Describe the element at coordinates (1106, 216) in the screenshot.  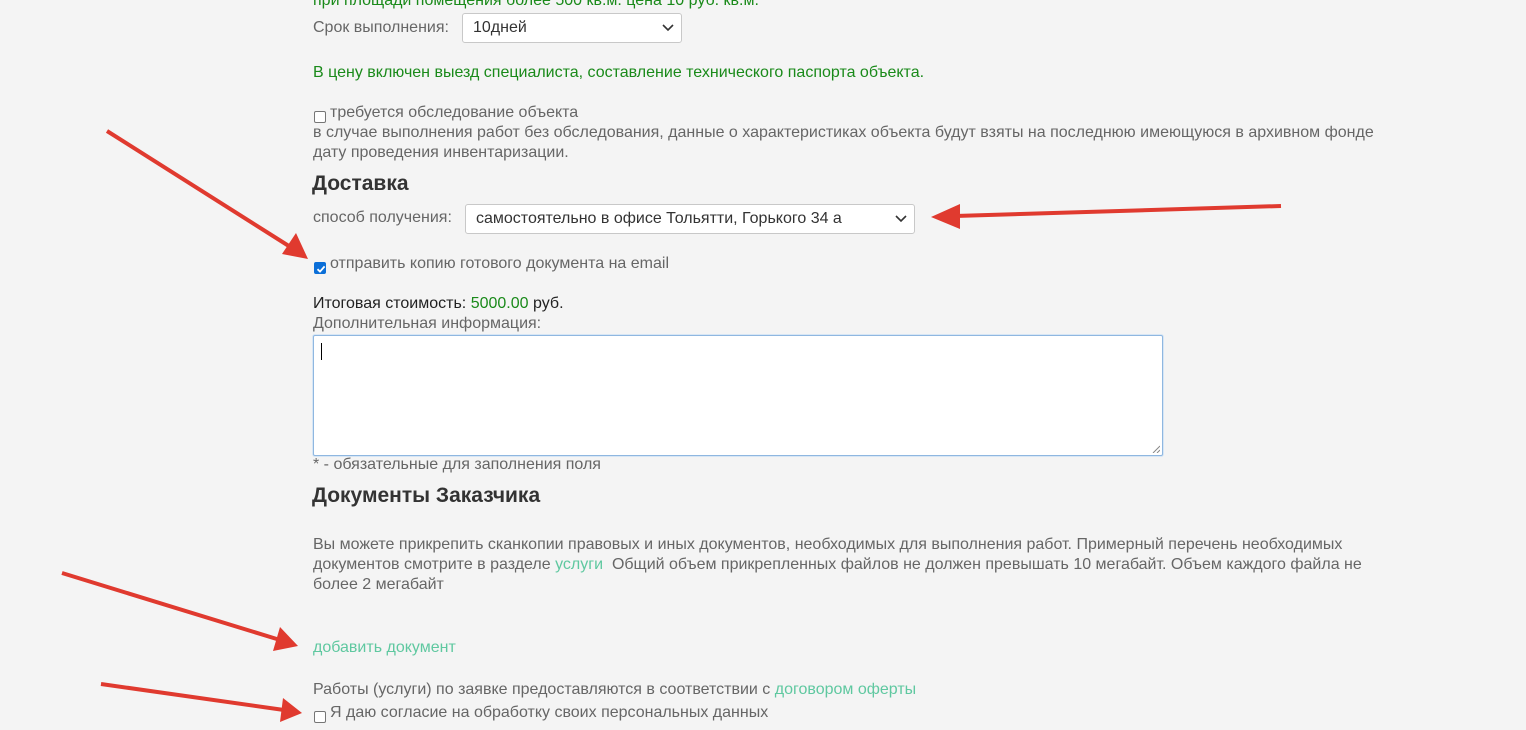
I see `arrow-to-delivery-select` at that location.